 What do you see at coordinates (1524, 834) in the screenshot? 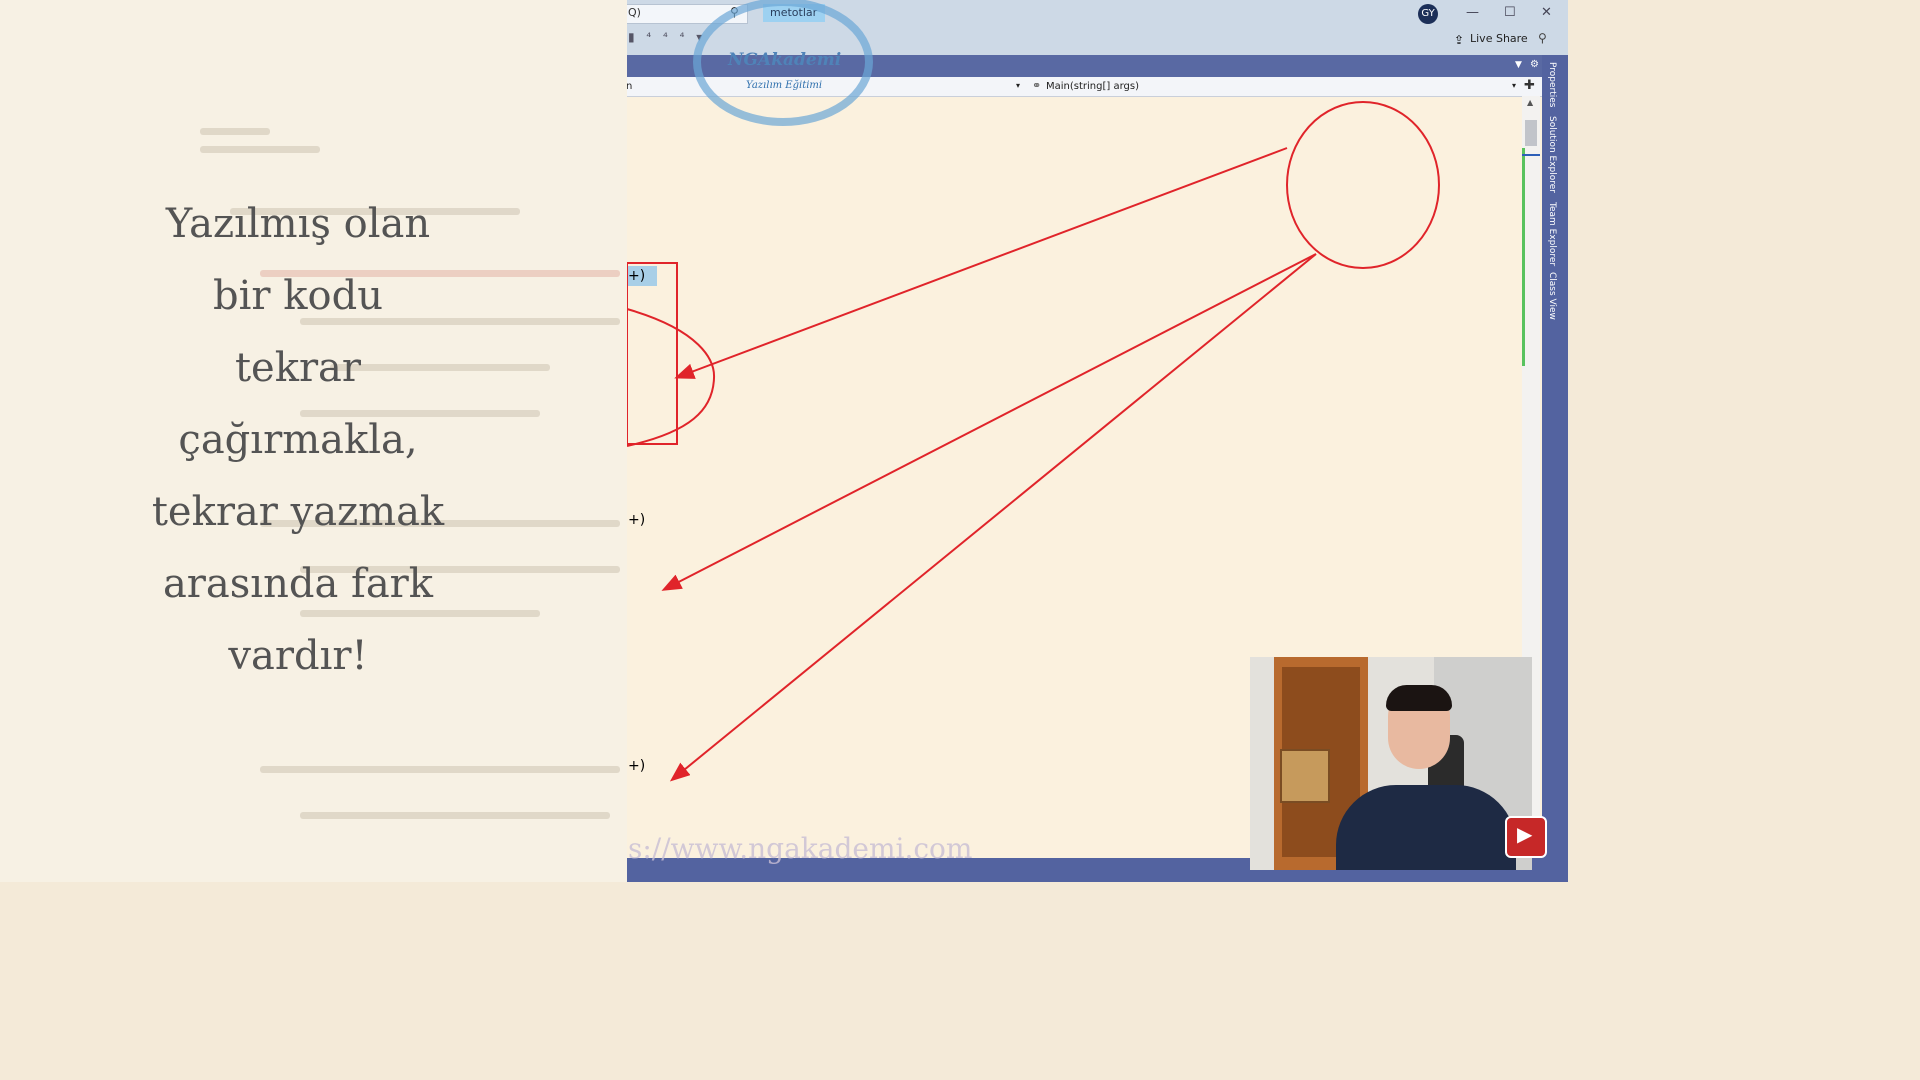
I see `play-icon: ▶` at bounding box center [1524, 834].